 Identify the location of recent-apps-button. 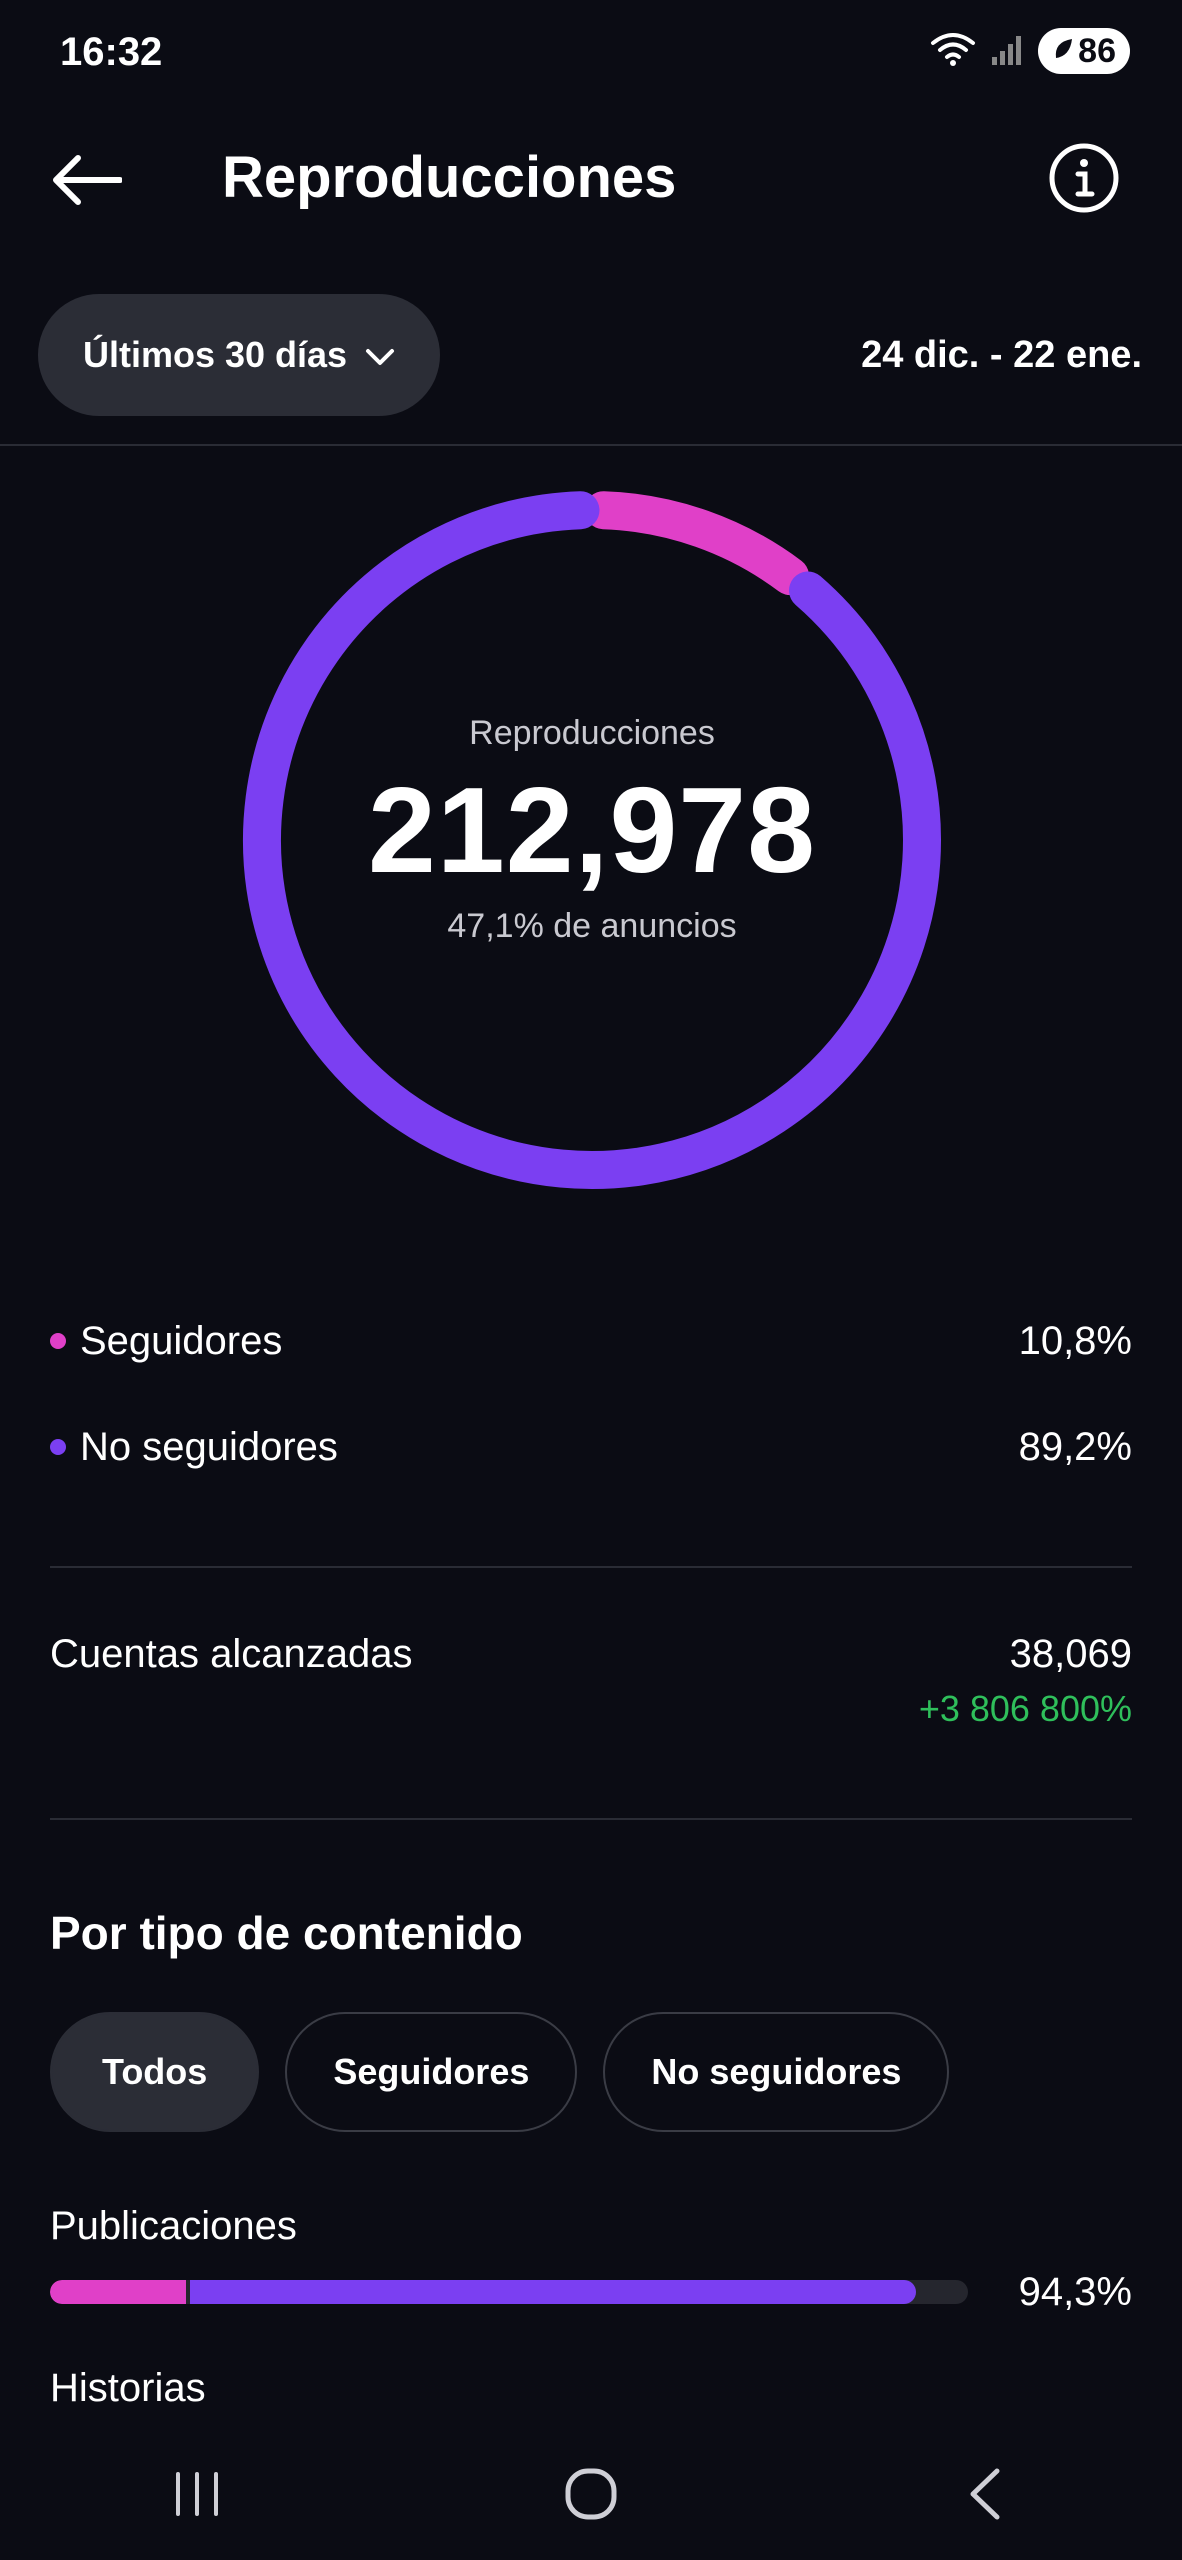
(197, 2496).